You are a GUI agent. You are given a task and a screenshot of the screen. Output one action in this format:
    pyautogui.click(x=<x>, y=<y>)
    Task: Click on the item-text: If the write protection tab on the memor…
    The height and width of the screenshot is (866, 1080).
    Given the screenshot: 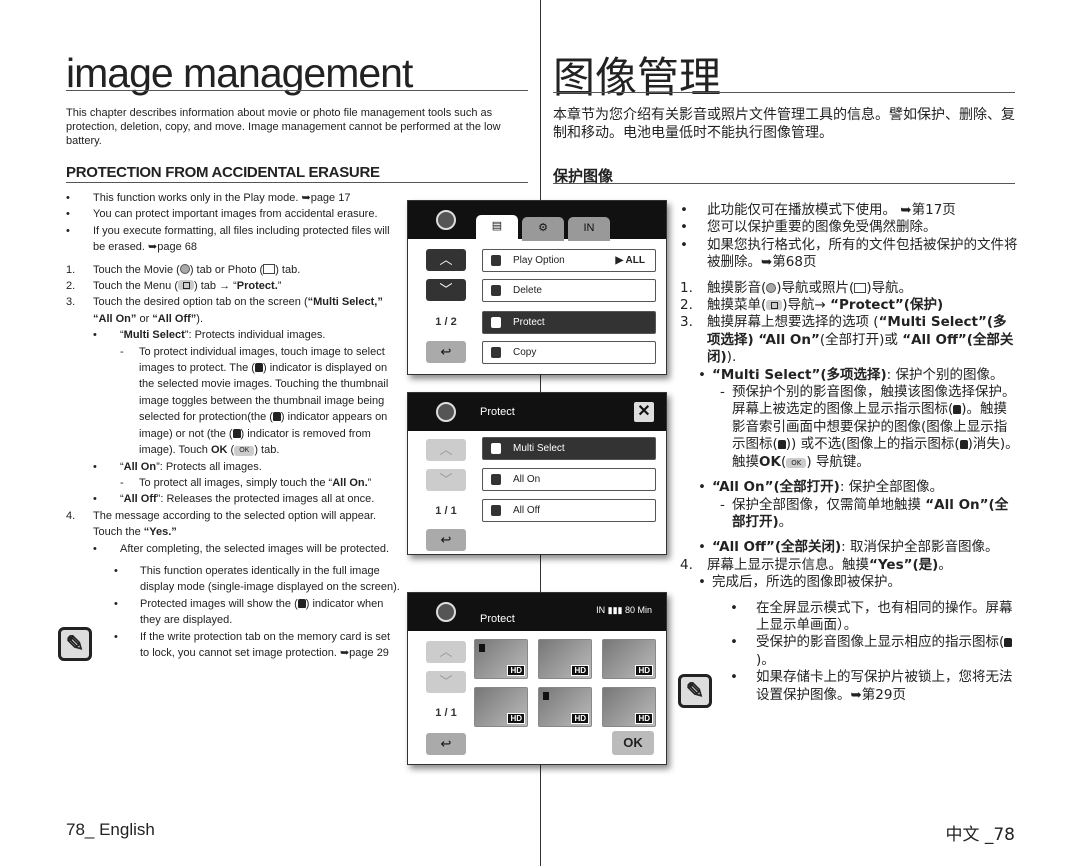 What is the action you would take?
    pyautogui.click(x=265, y=644)
    